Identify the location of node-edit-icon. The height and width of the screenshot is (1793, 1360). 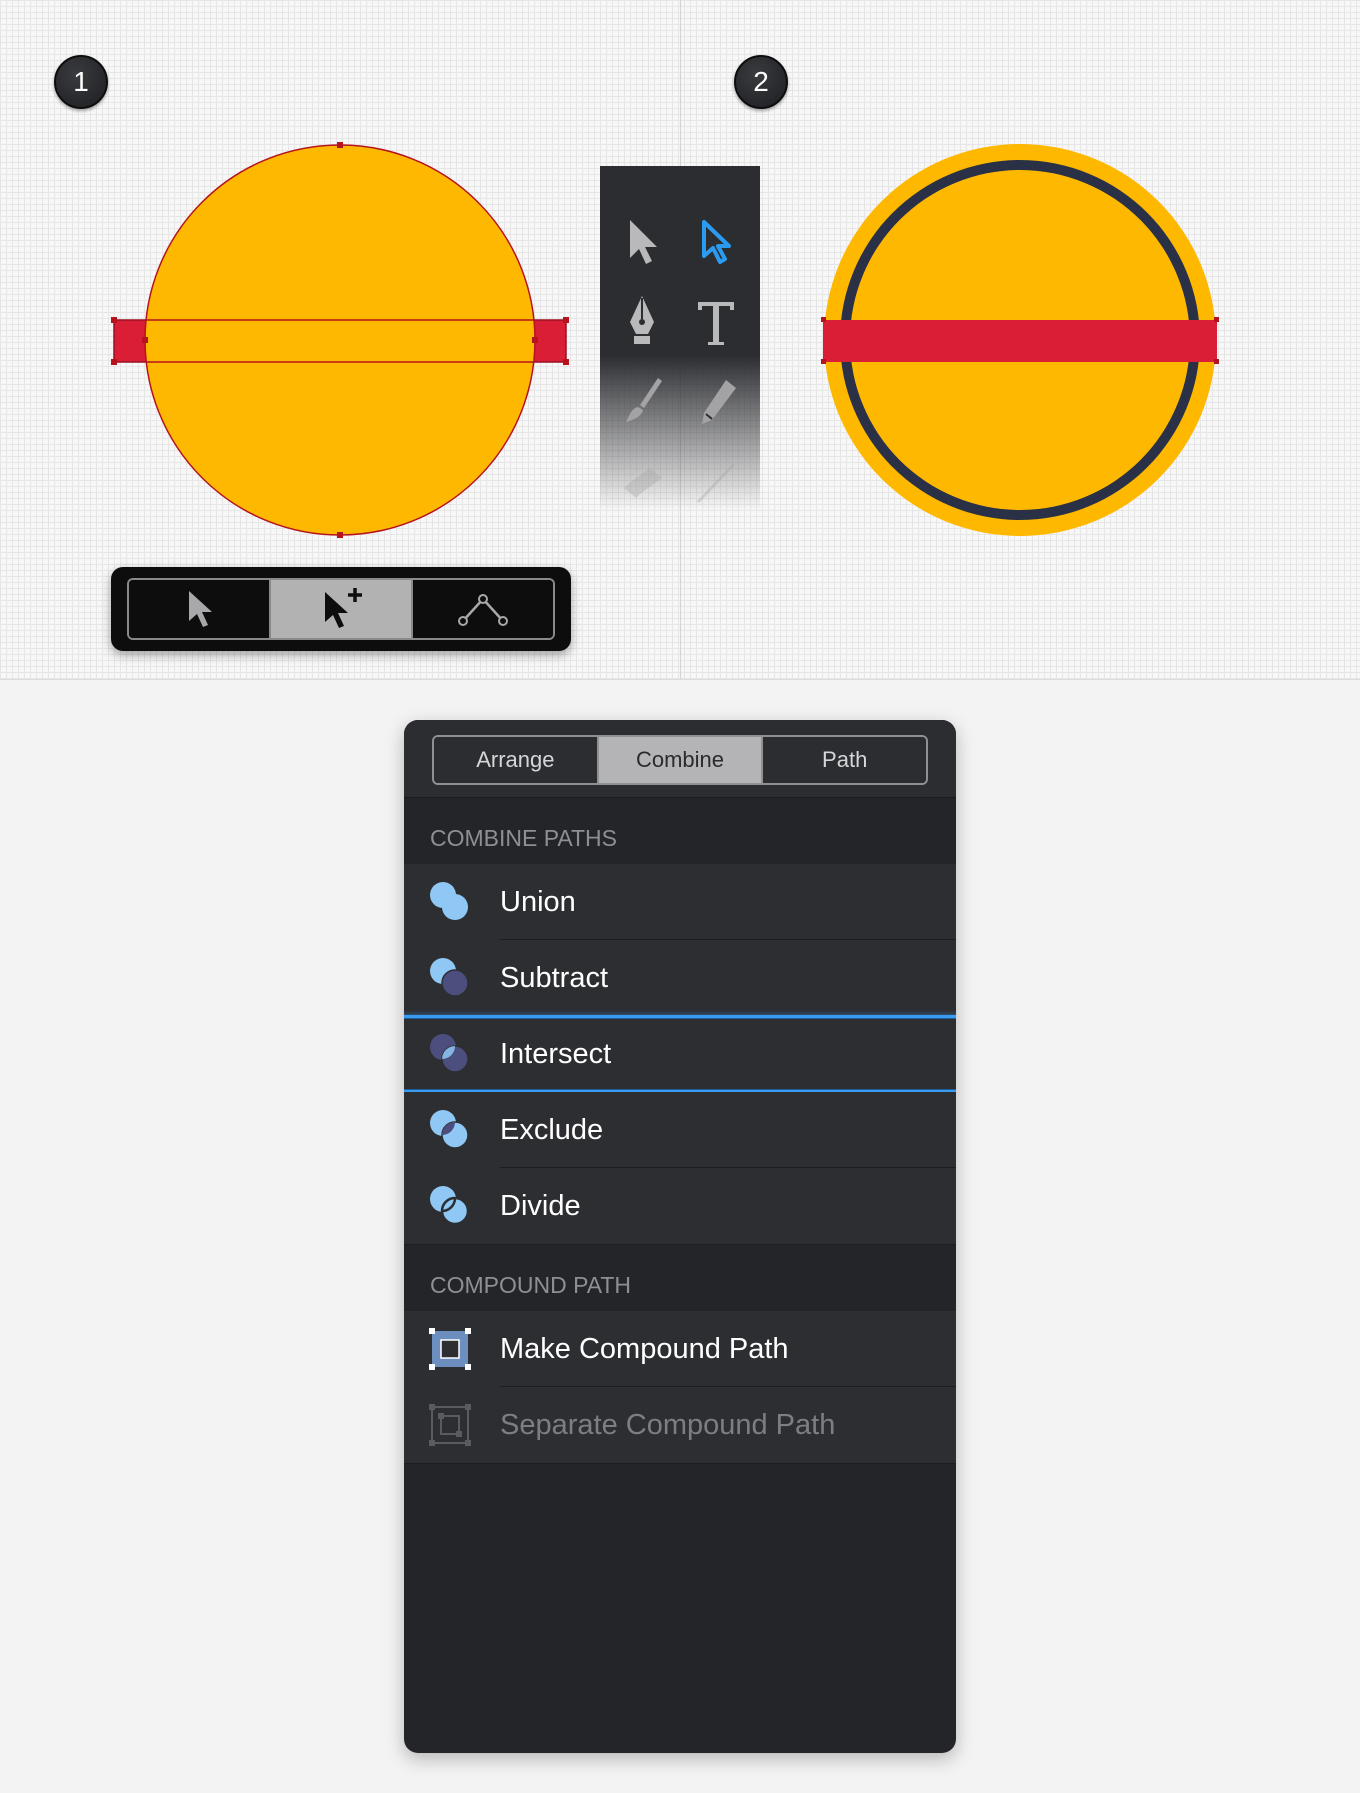
(483, 610).